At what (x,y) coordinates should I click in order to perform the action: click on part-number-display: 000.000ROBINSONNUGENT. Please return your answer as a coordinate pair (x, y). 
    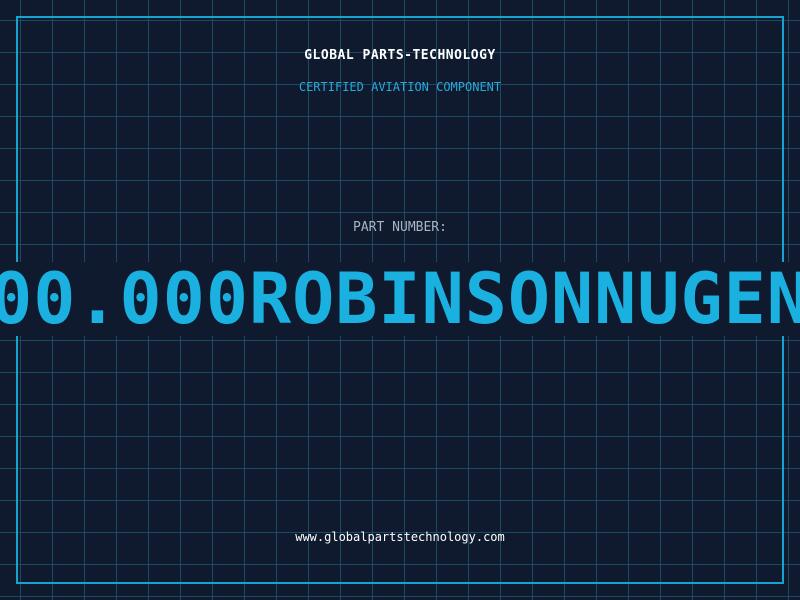
    Looking at the image, I should click on (400, 299).